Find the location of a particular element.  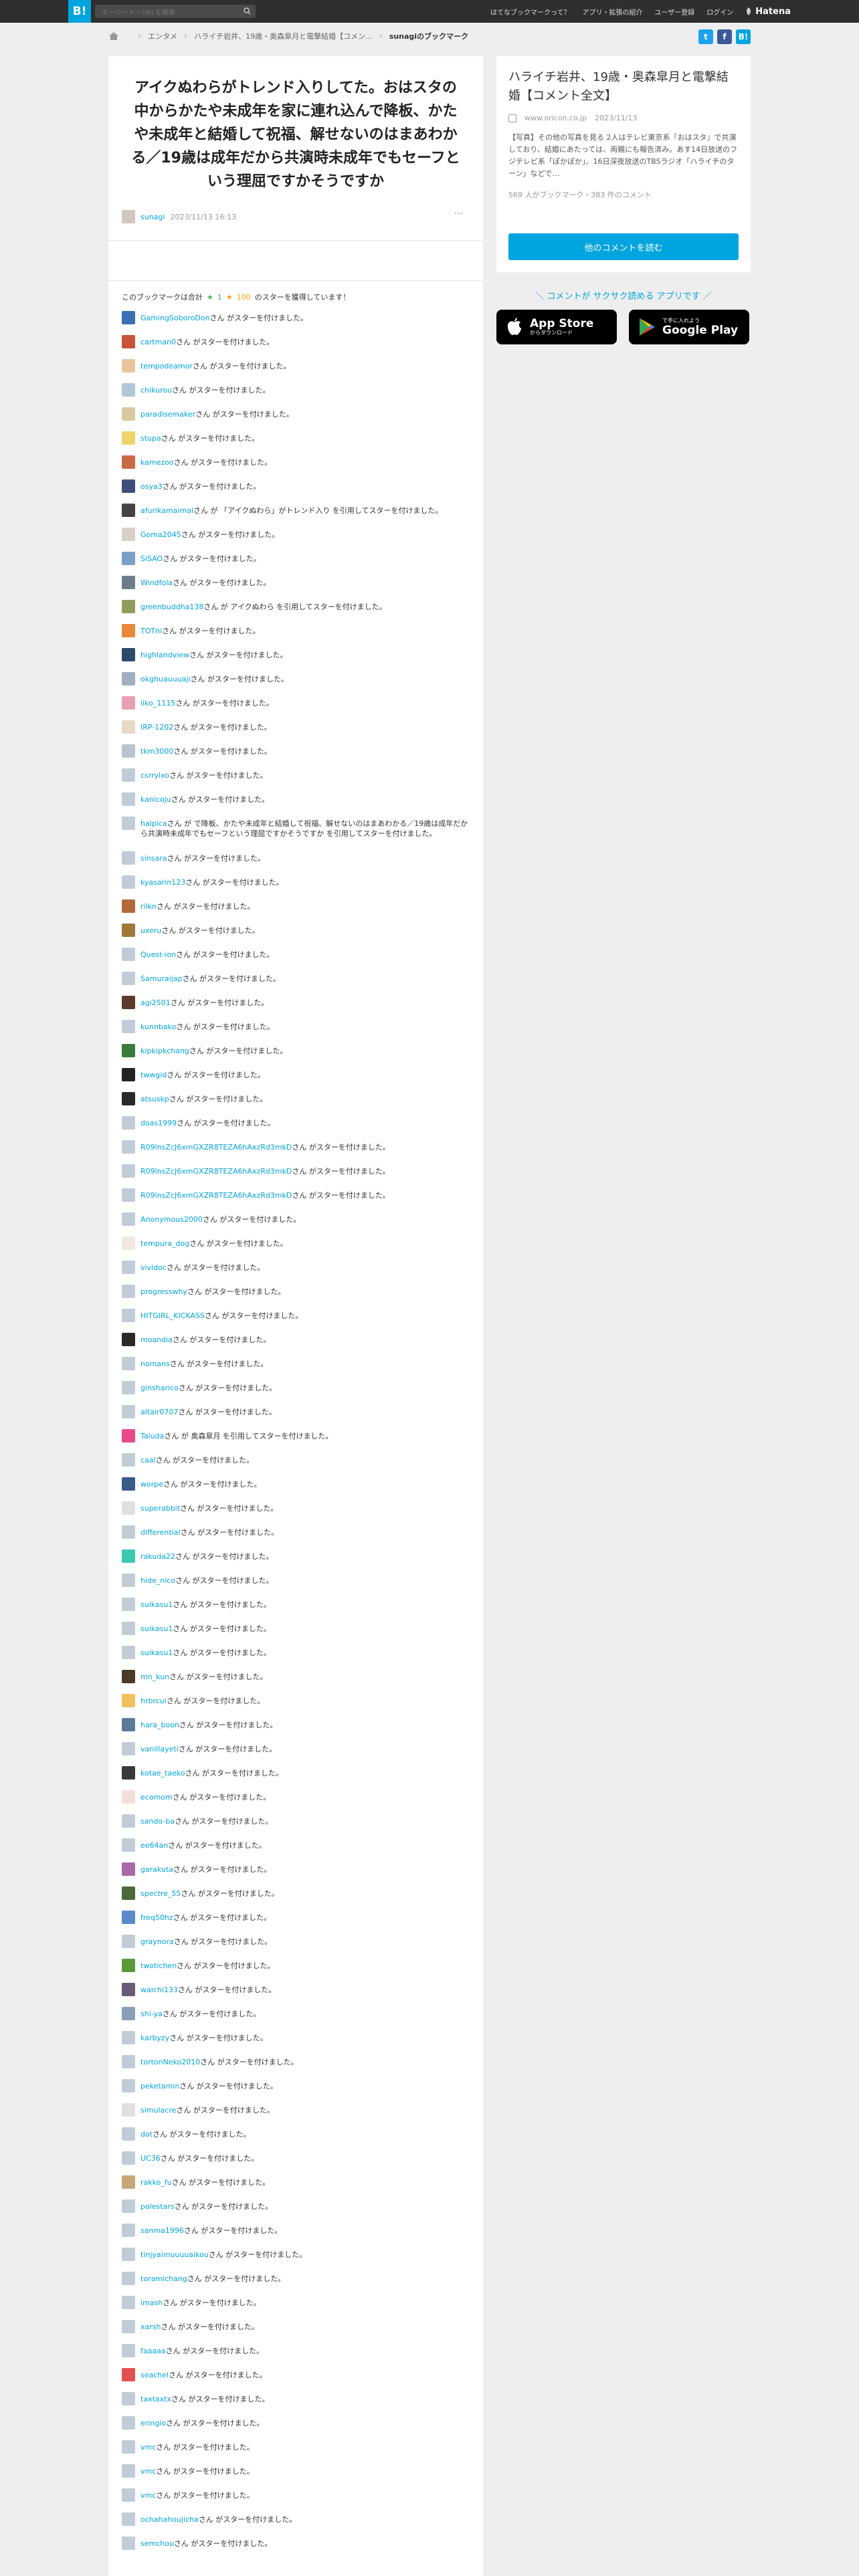

entry-domain: www.oricon.co.jp is located at coordinates (555, 118).